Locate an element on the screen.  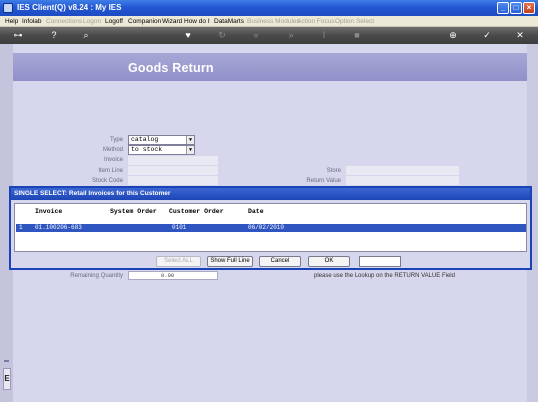
toolbar: ⊶ ? ⌕ ♥ ↻ « » ǀ ■ ⊕ ✓ ✕ is located at coordinates (269, 35).